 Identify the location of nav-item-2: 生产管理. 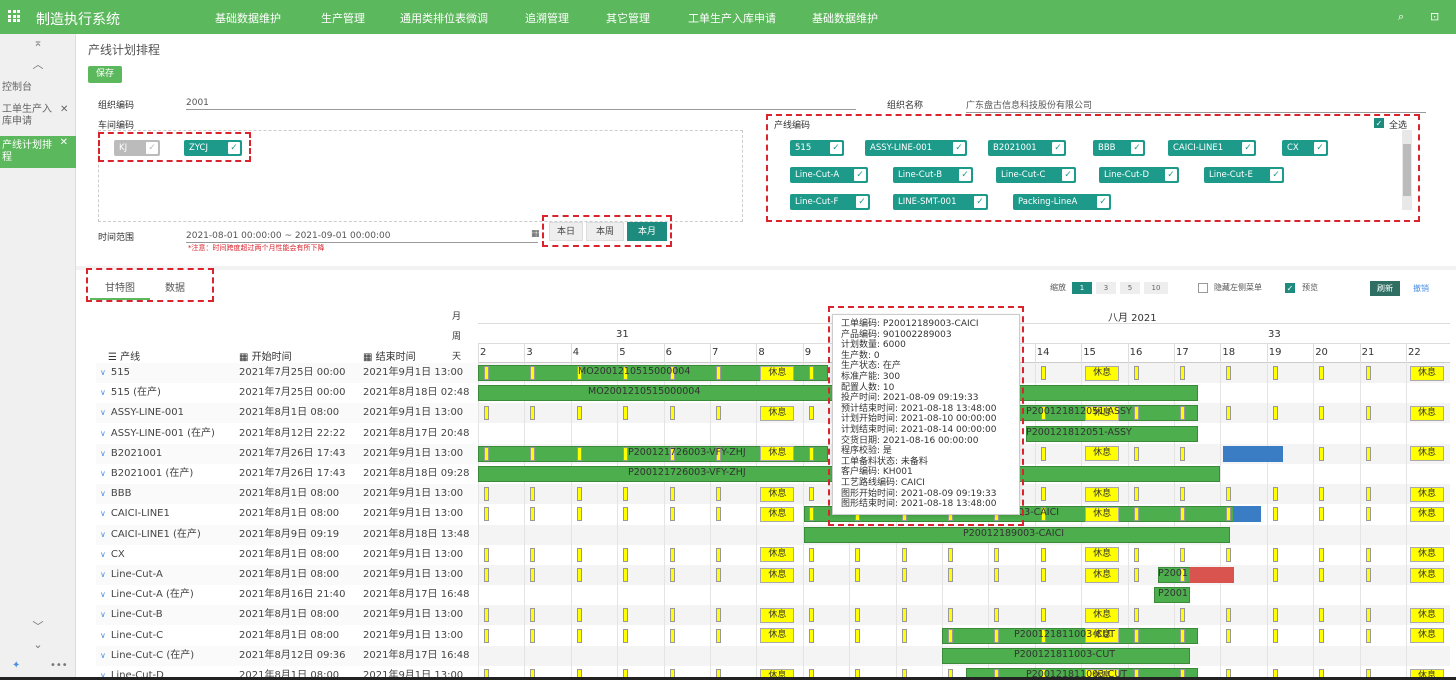
(343, 18).